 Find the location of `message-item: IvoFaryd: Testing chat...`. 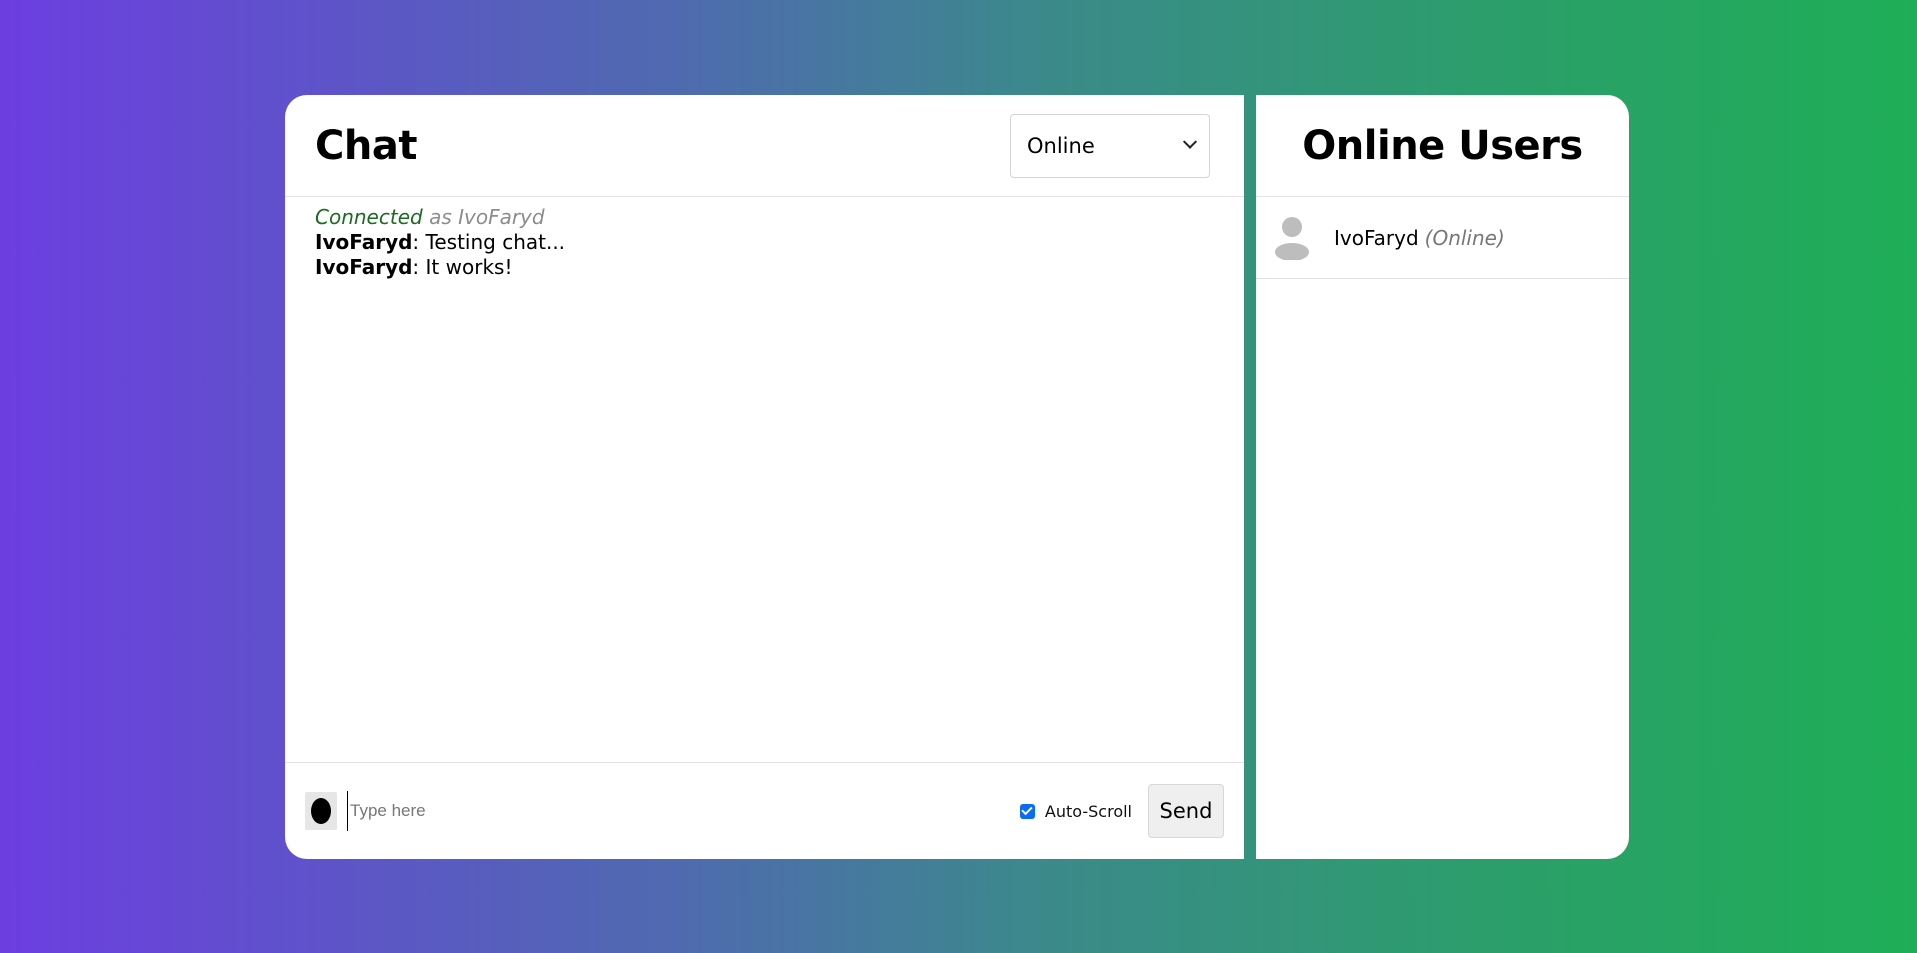

message-item: IvoFaryd: Testing chat... is located at coordinates (764, 242).